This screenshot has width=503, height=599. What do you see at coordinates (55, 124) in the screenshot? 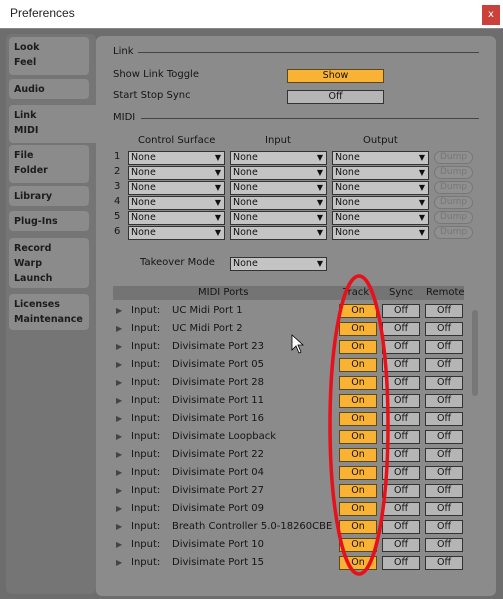
I see `sidebar-tab: Link MIDI` at bounding box center [55, 124].